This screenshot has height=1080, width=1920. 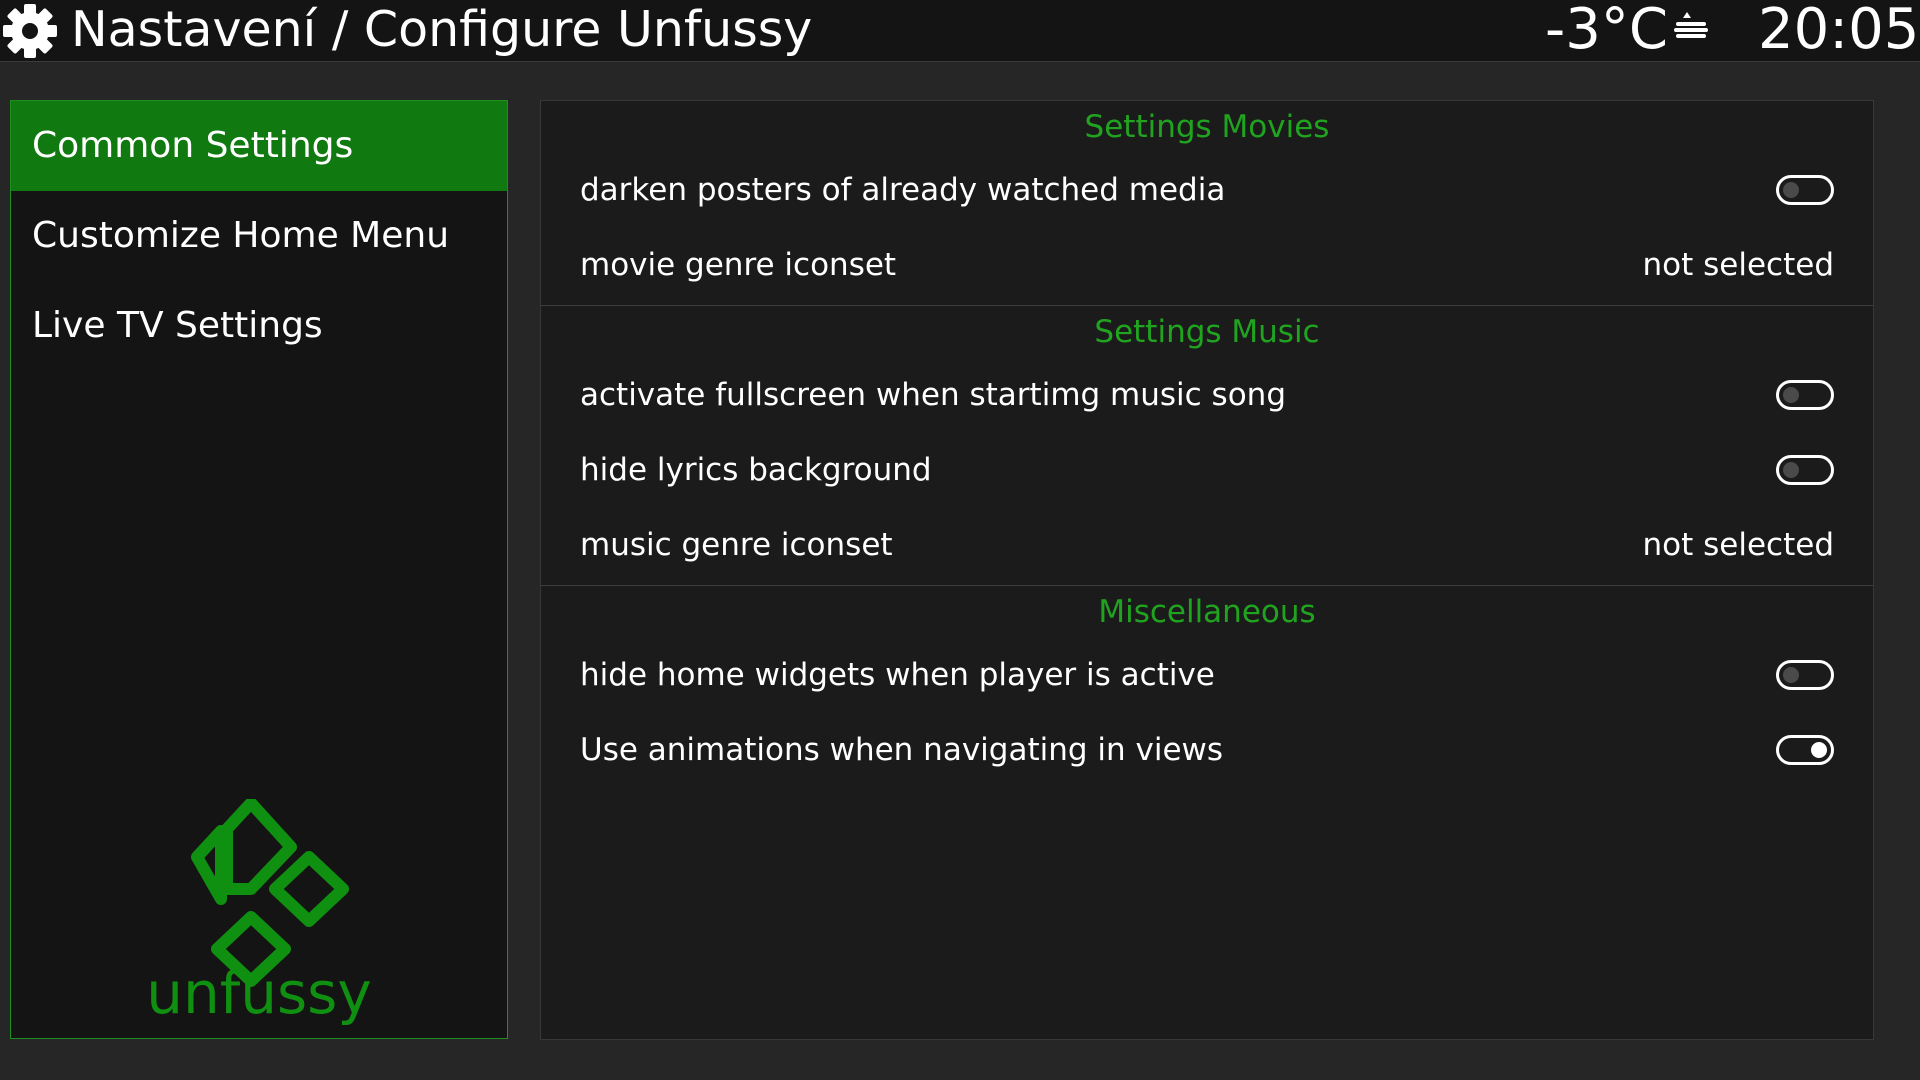 I want to click on setting-label: movie genre iconset, so click(x=738, y=265).